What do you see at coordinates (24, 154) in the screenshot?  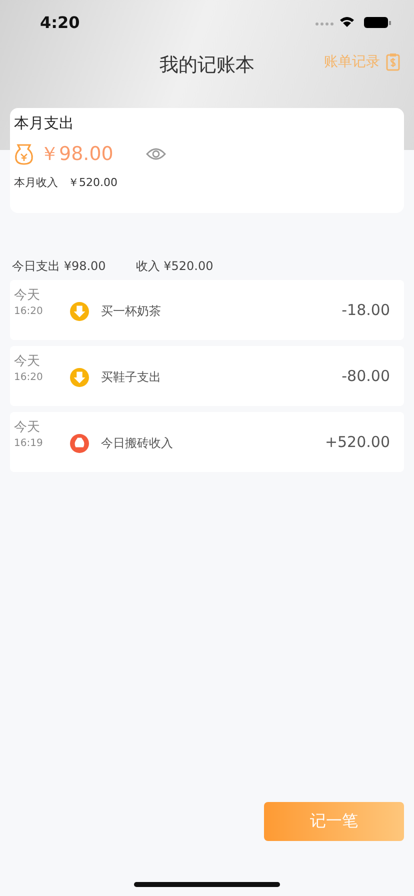 I see `money-bag-icon` at bounding box center [24, 154].